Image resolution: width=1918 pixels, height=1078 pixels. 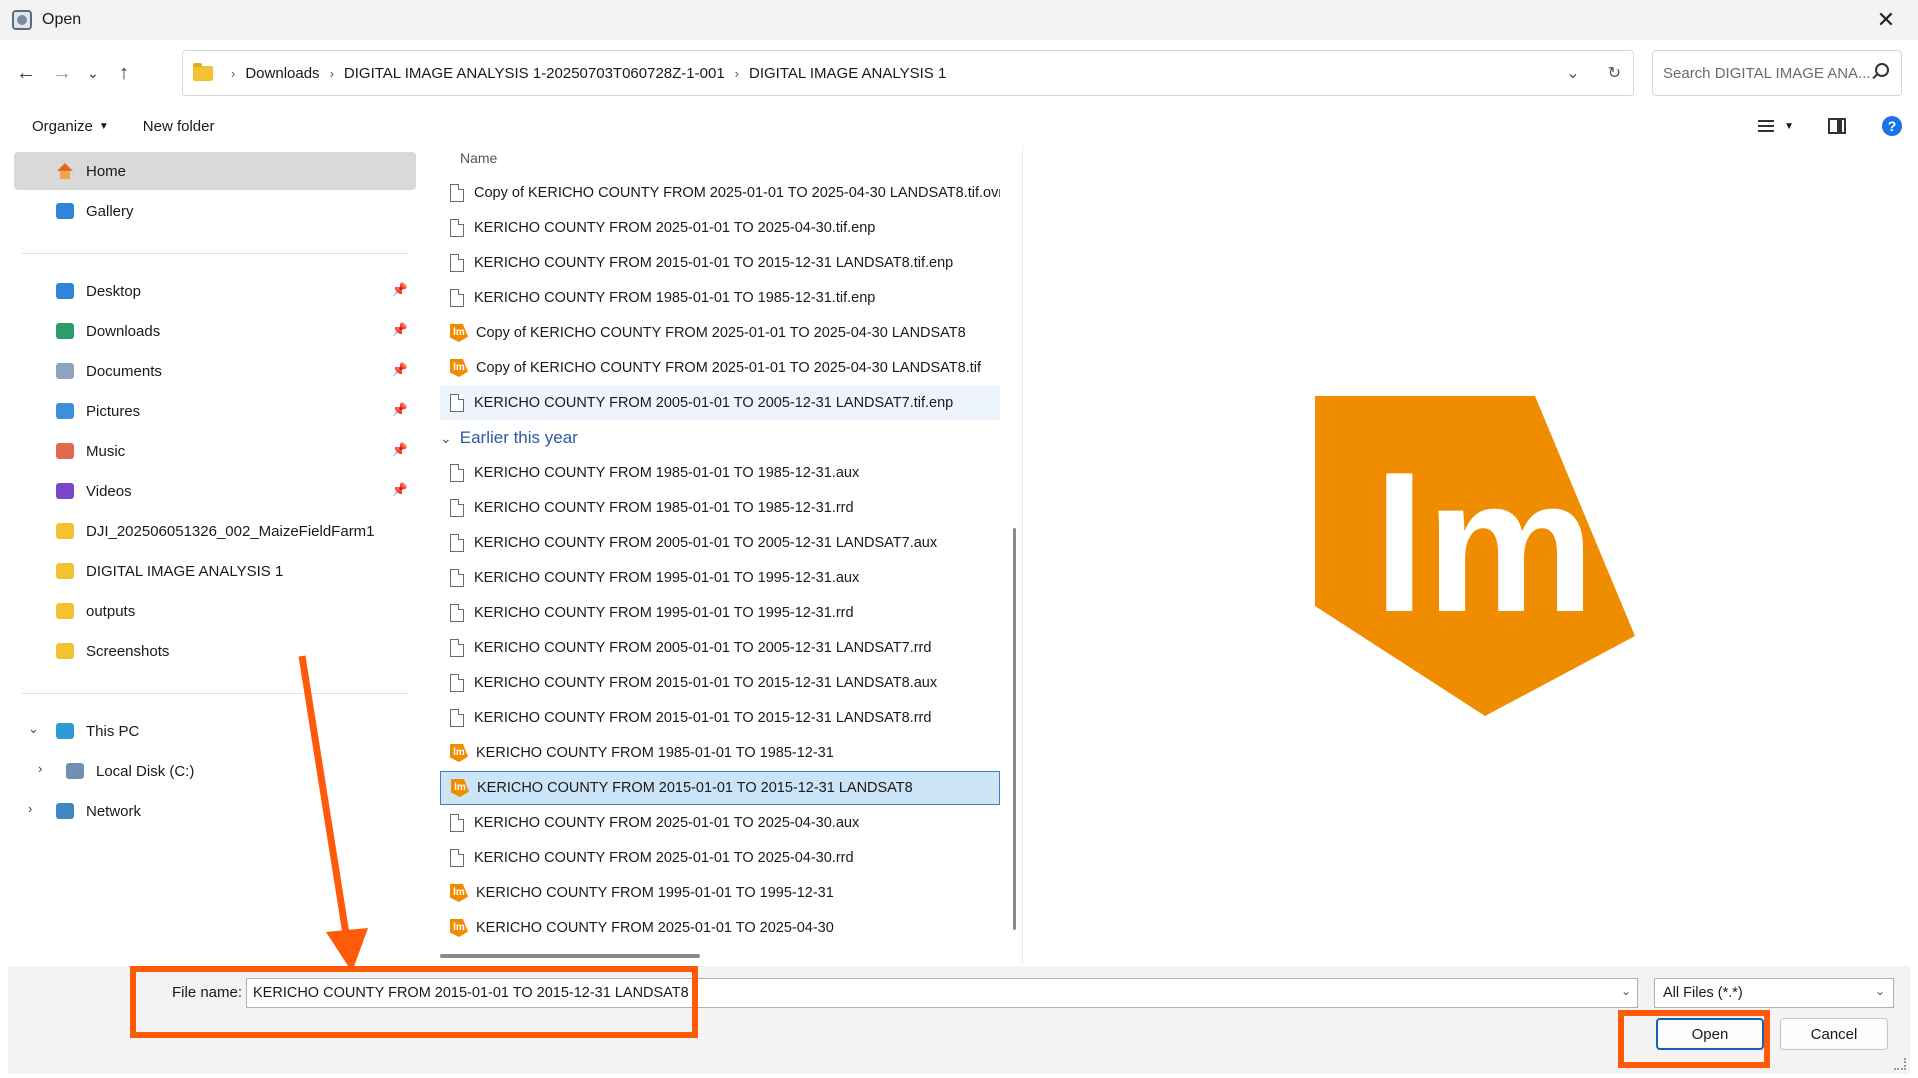 What do you see at coordinates (215, 211) in the screenshot?
I see `sidebar-item-gallery: Gallery` at bounding box center [215, 211].